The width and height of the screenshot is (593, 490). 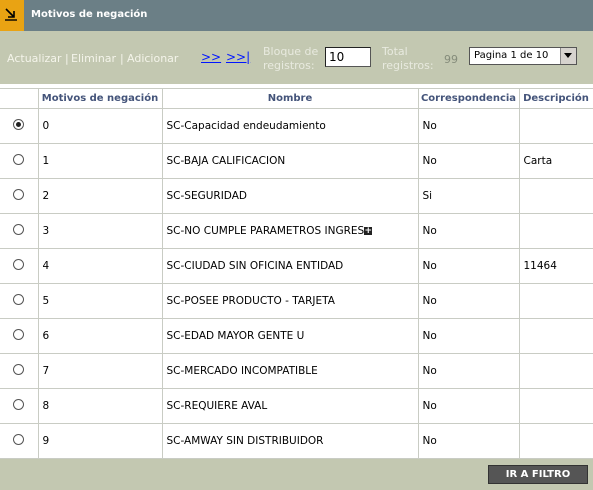 I want to click on select-column-header, so click(x=19, y=98).